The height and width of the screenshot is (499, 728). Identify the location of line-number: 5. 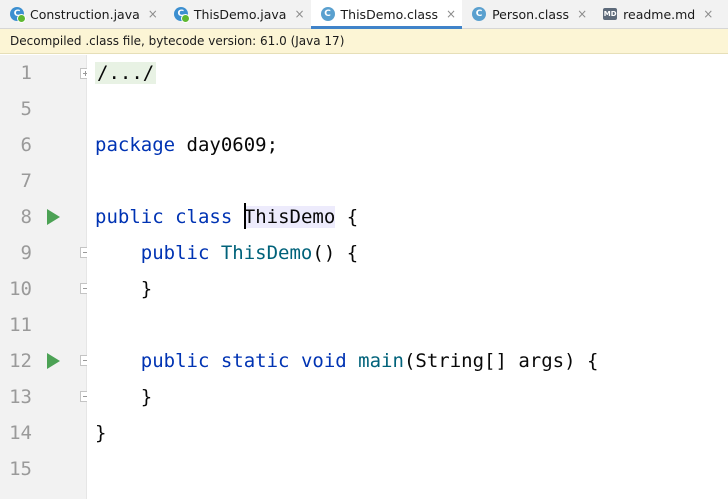
(26, 109).